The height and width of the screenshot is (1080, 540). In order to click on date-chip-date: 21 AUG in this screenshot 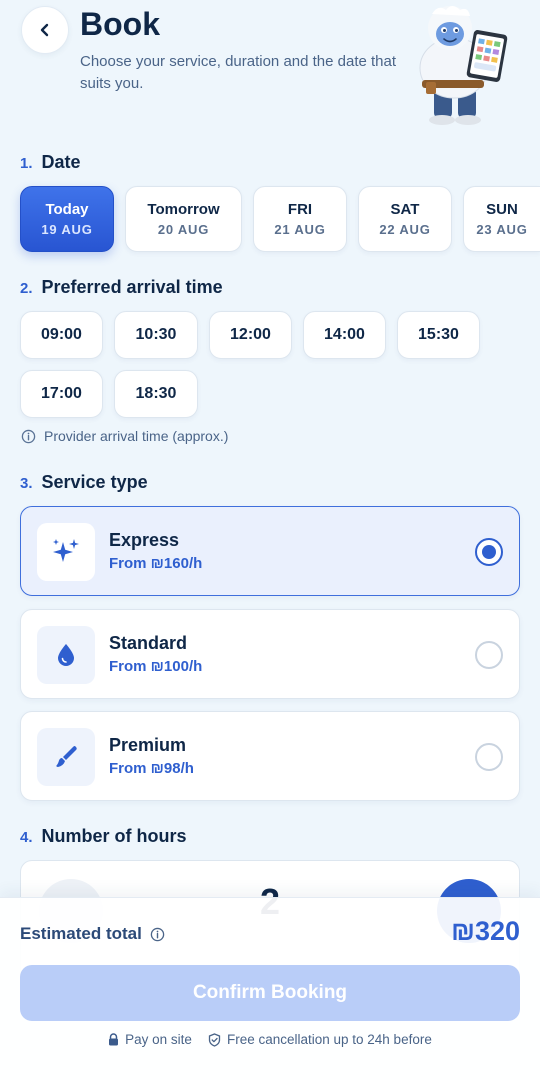, I will do `click(300, 229)`.